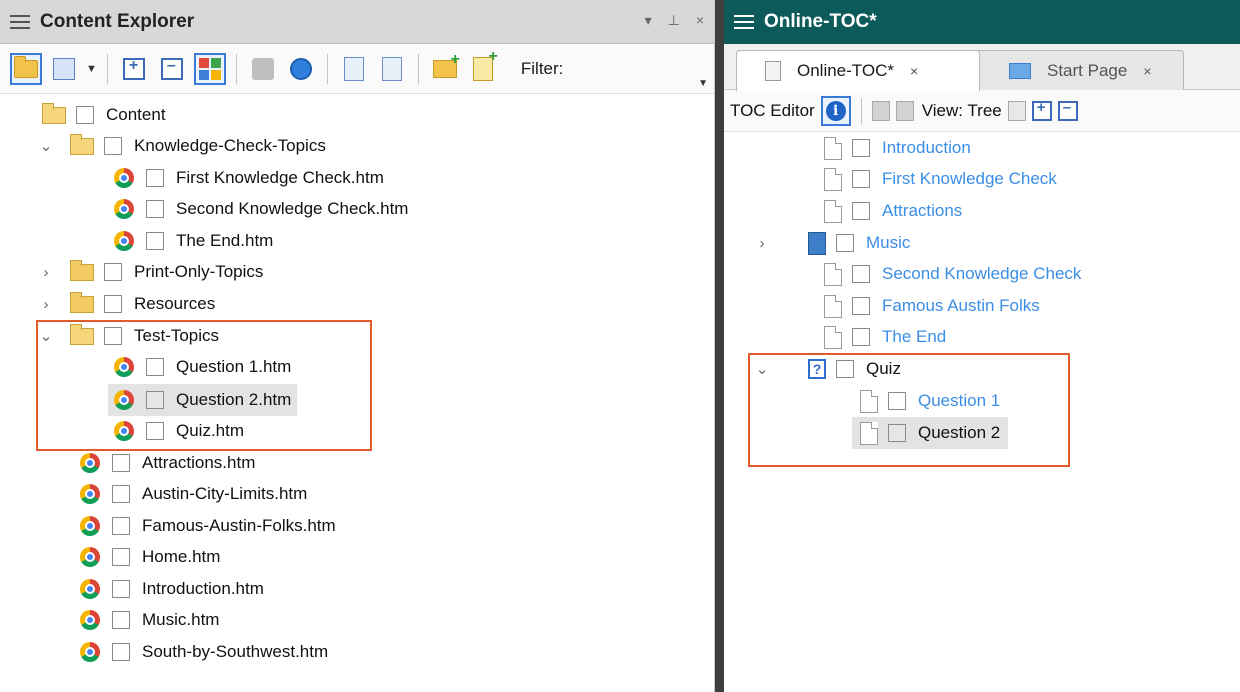 This screenshot has height=692, width=1240. Describe the element at coordinates (104, 115) in the screenshot. I see `tree-root-content: Content` at that location.